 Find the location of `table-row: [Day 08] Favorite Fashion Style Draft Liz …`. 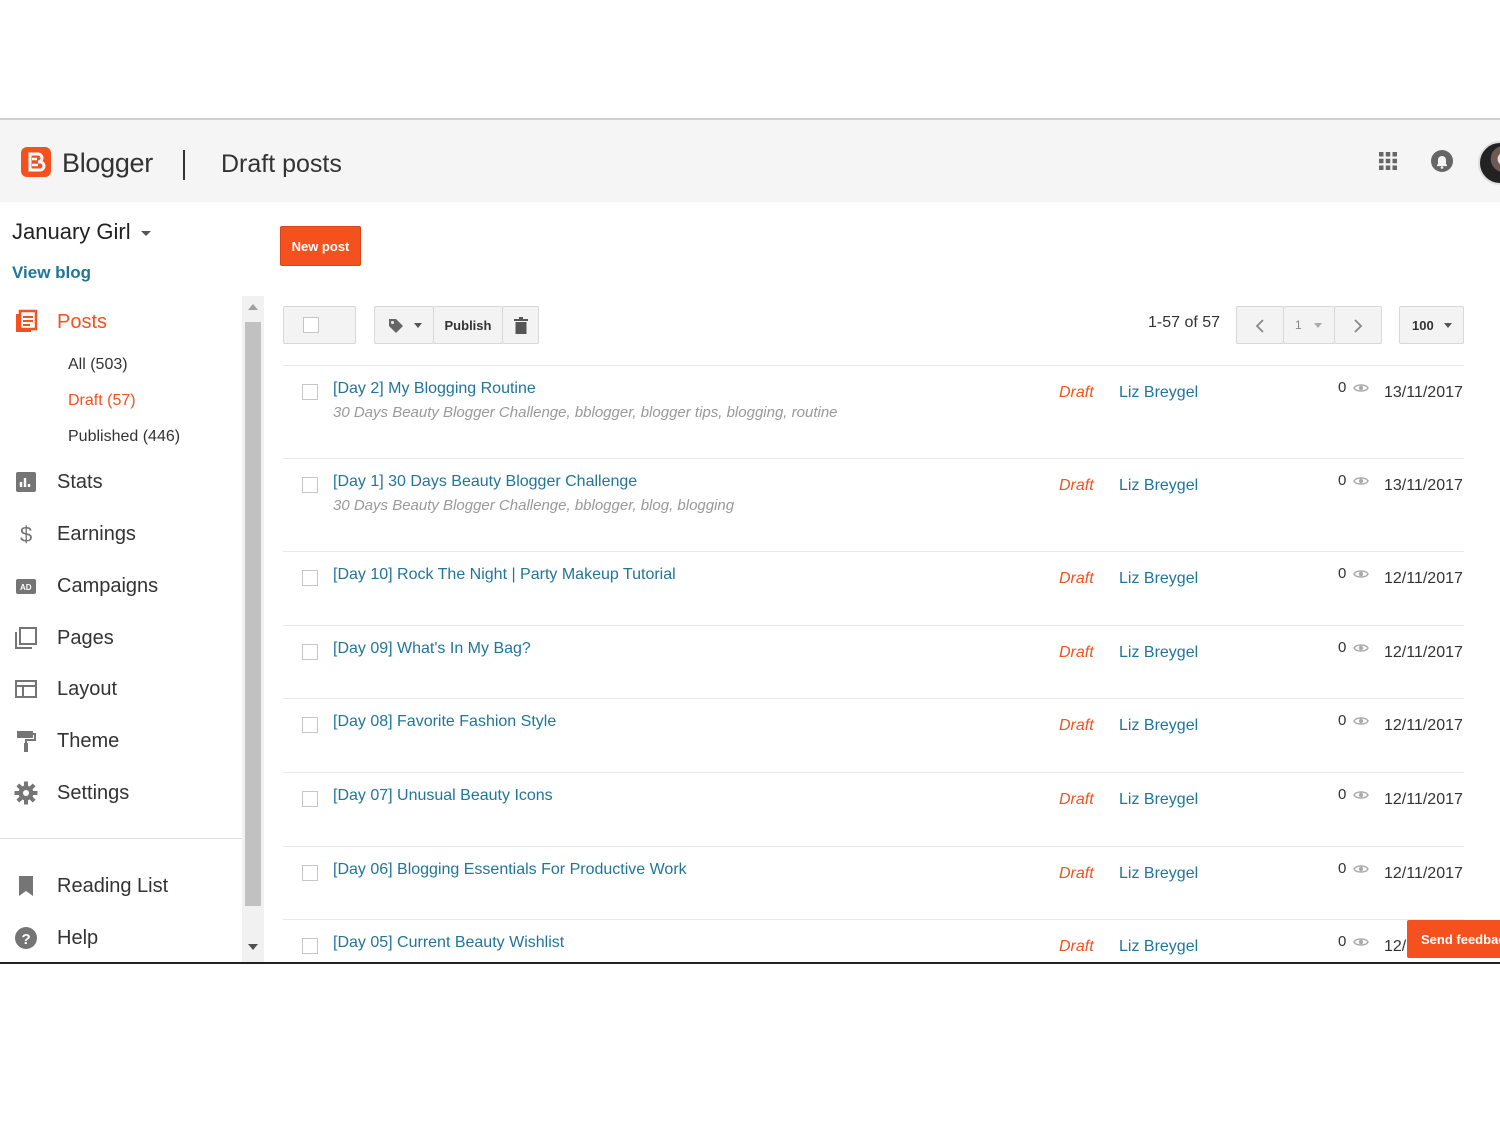

table-row: [Day 08] Favorite Fashion Style Draft Liz … is located at coordinates (873, 736).